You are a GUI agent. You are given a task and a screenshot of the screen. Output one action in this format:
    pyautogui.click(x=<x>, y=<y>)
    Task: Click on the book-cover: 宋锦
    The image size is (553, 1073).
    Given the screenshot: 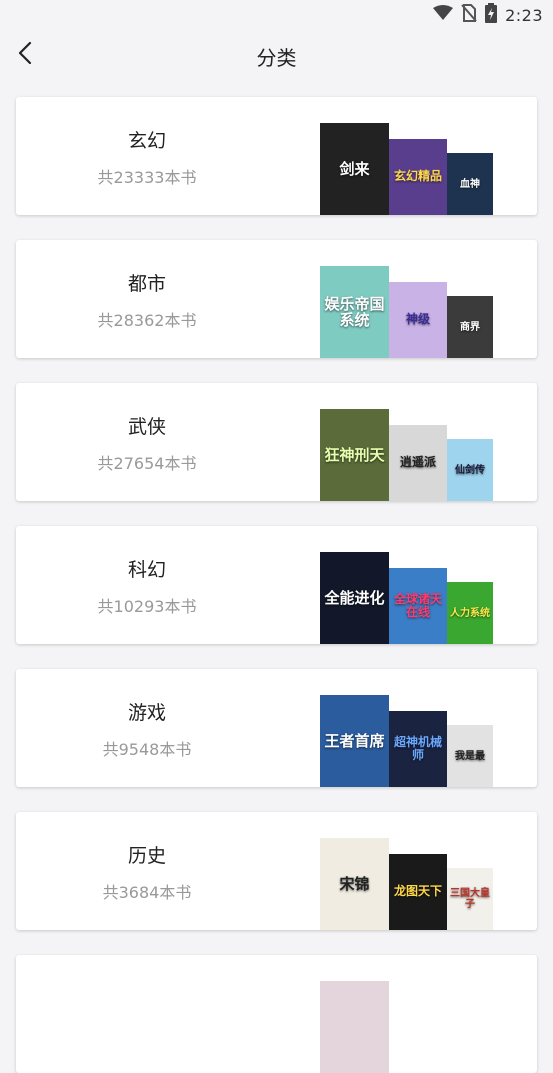 What is the action you would take?
    pyautogui.click(x=354, y=884)
    